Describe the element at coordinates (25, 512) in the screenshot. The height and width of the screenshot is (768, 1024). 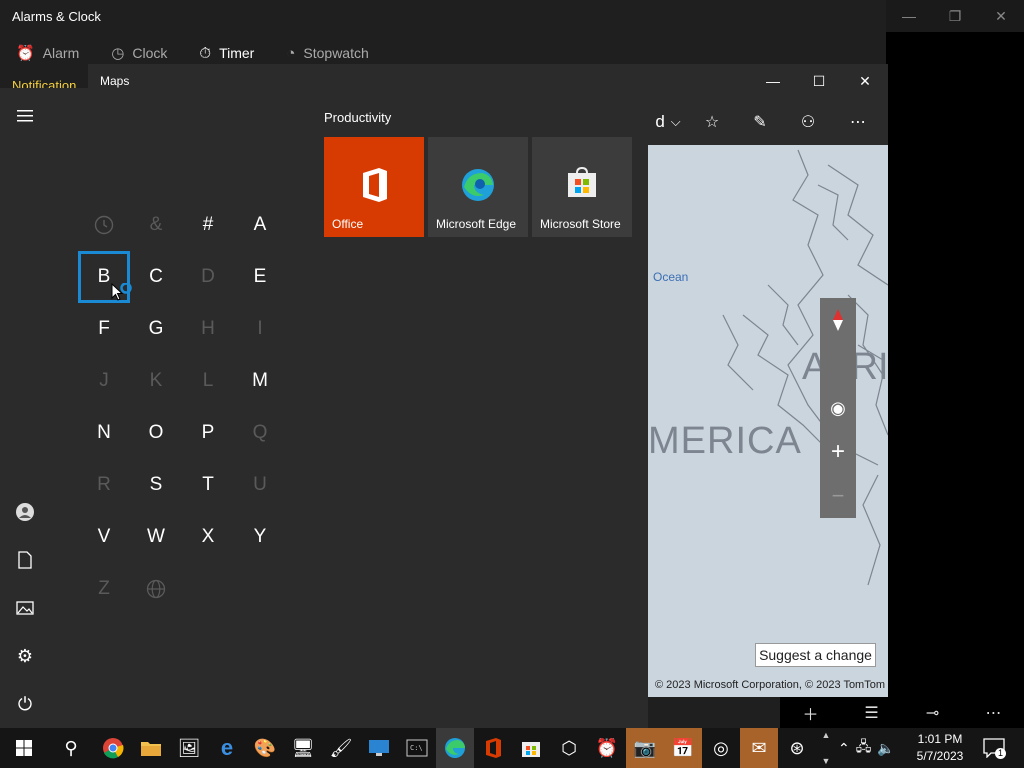
I see `user-account-icon` at that location.